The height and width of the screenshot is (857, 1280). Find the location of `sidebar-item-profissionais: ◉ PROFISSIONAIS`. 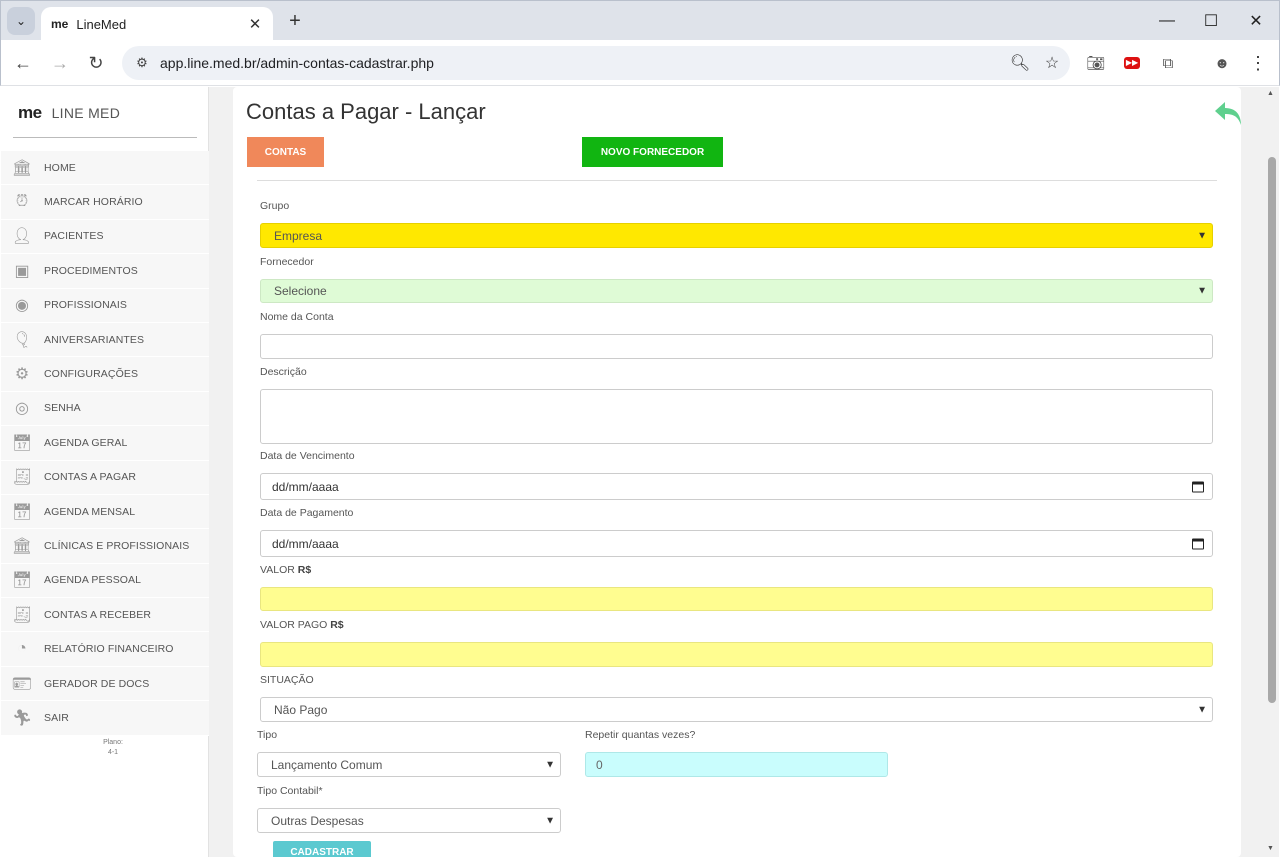

sidebar-item-profissionais: ◉ PROFISSIONAIS is located at coordinates (105, 305).